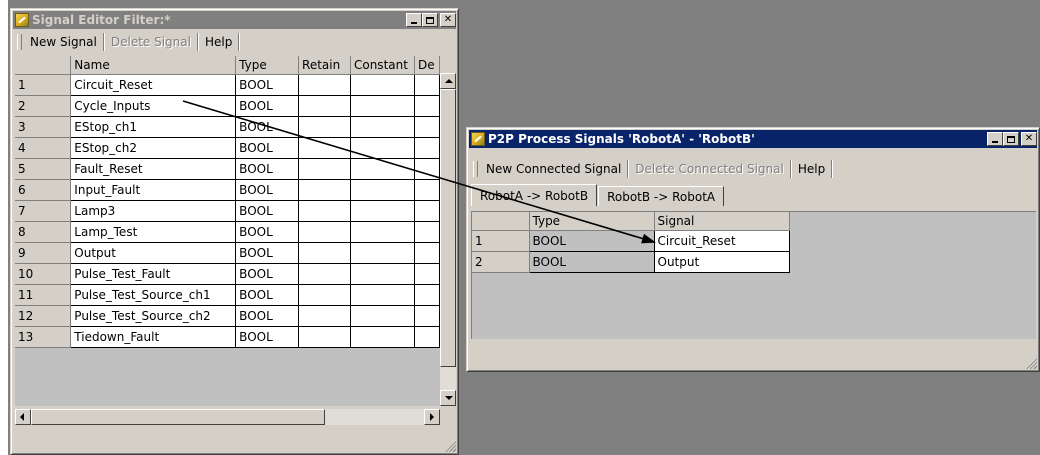  I want to click on signal-name-cell: Output, so click(153, 253).